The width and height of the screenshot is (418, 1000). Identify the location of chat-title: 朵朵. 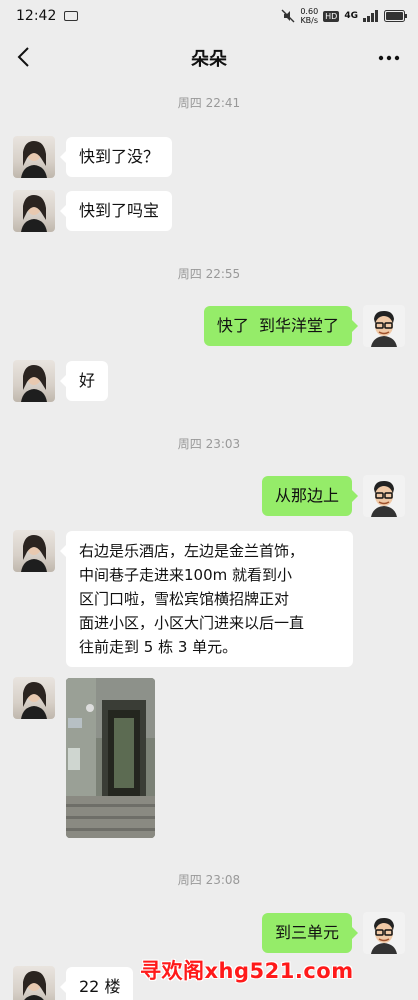
(209, 59).